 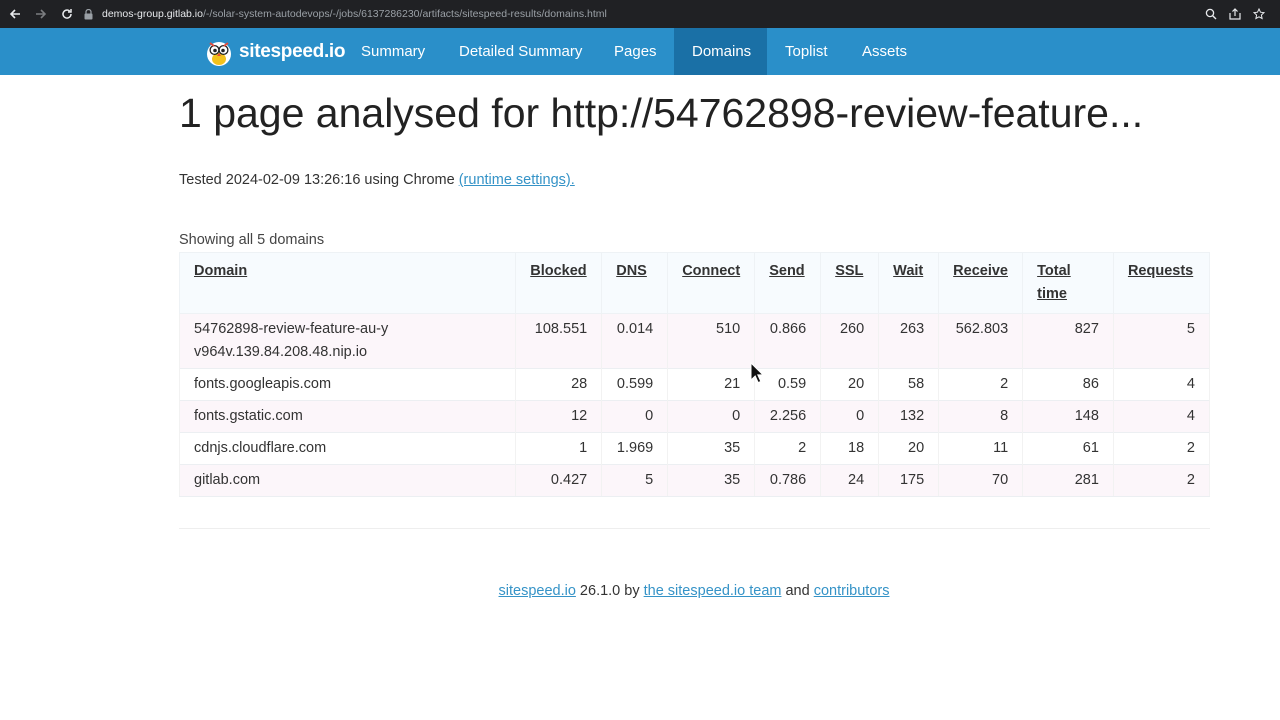 I want to click on tested-text: Tested 2024-02-09 13:26:16 using Chrome, so click(x=317, y=180).